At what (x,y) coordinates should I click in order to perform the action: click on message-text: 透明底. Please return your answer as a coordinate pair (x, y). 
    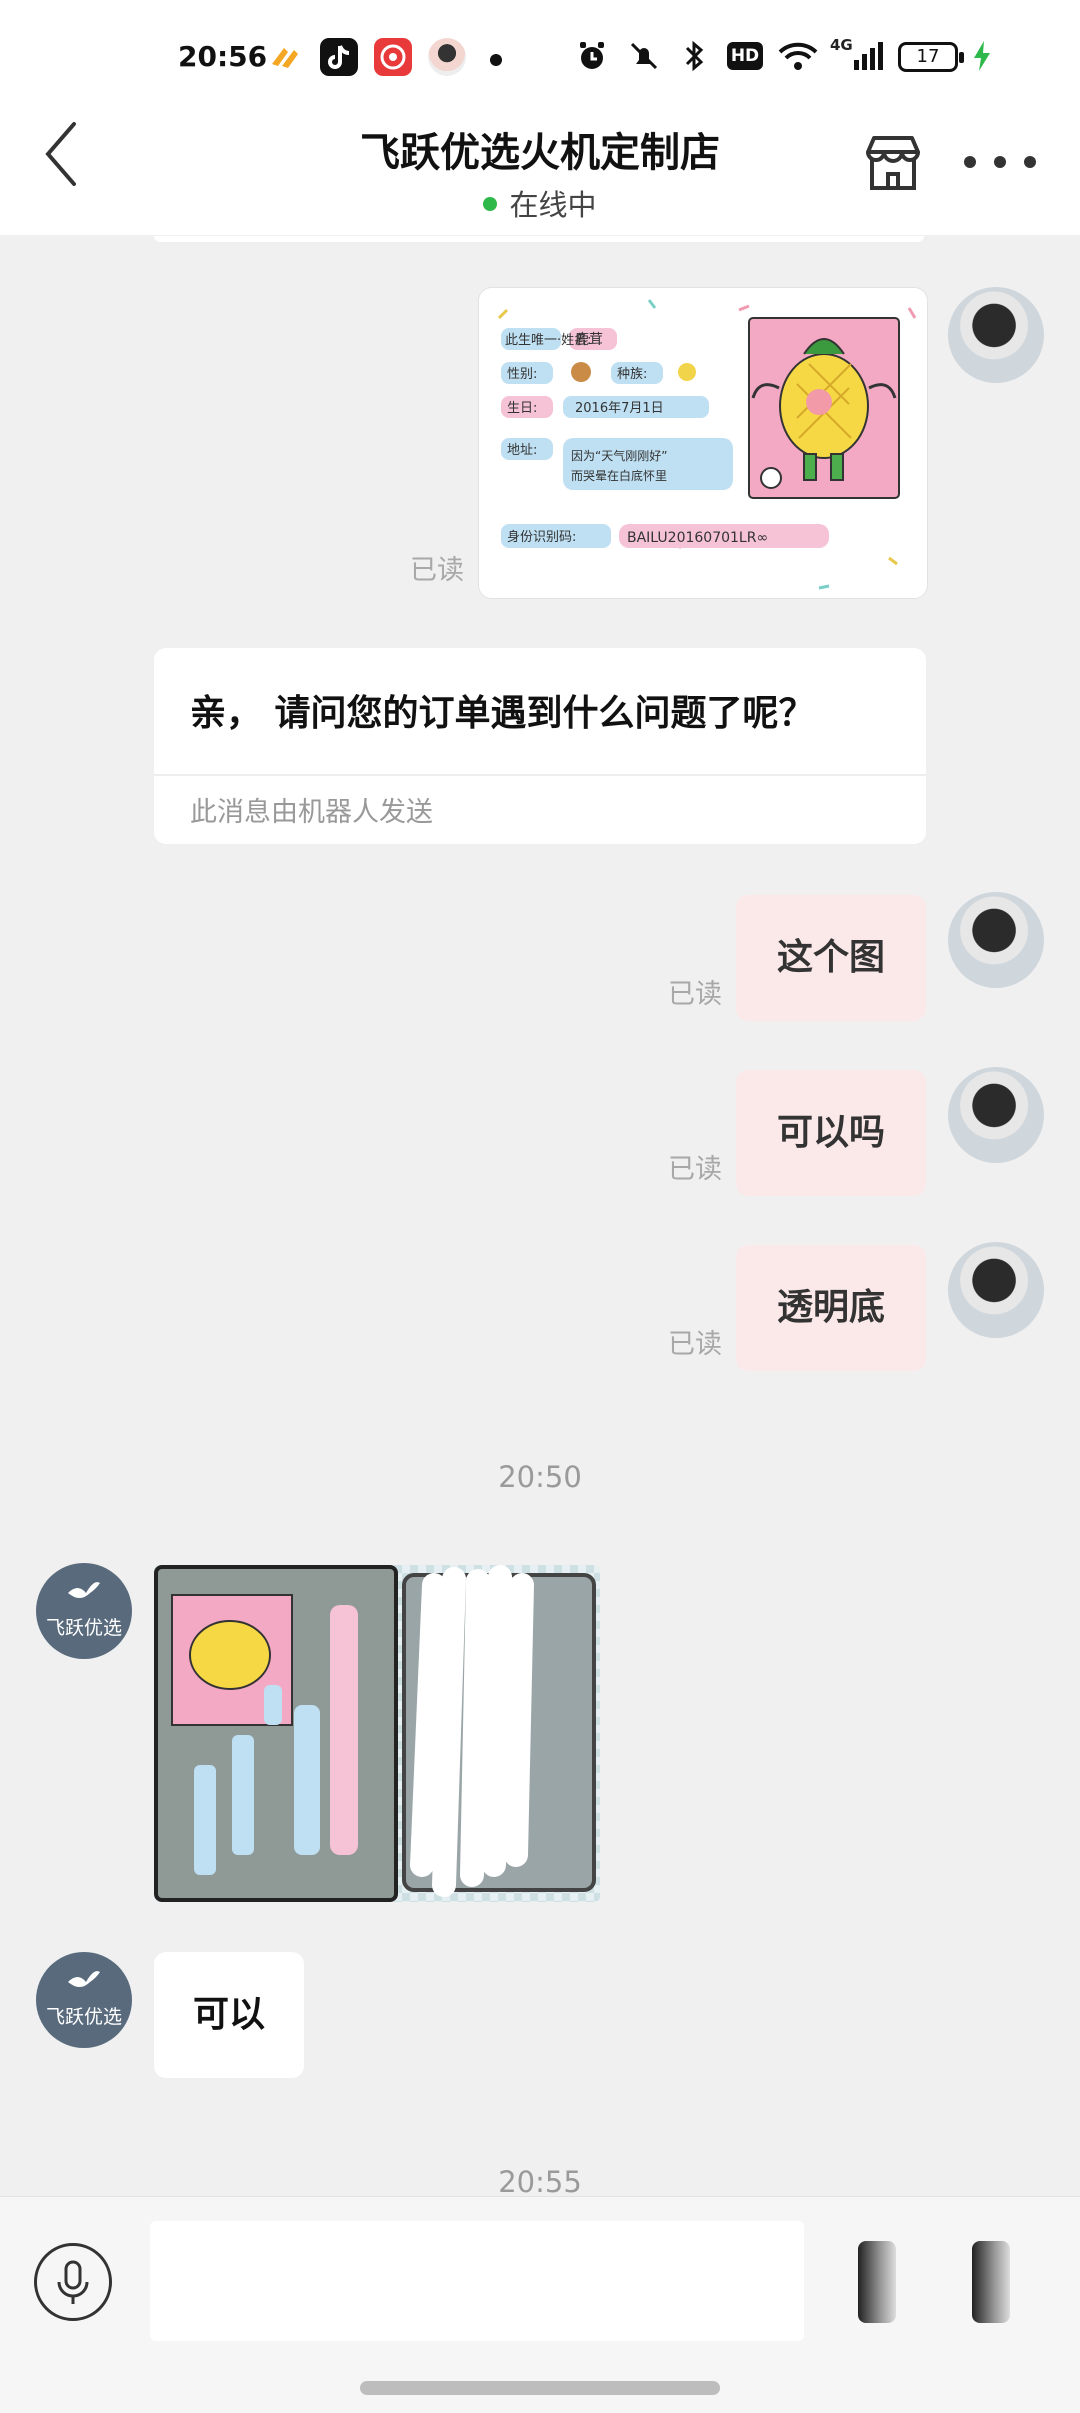
    Looking at the image, I should click on (830, 1307).